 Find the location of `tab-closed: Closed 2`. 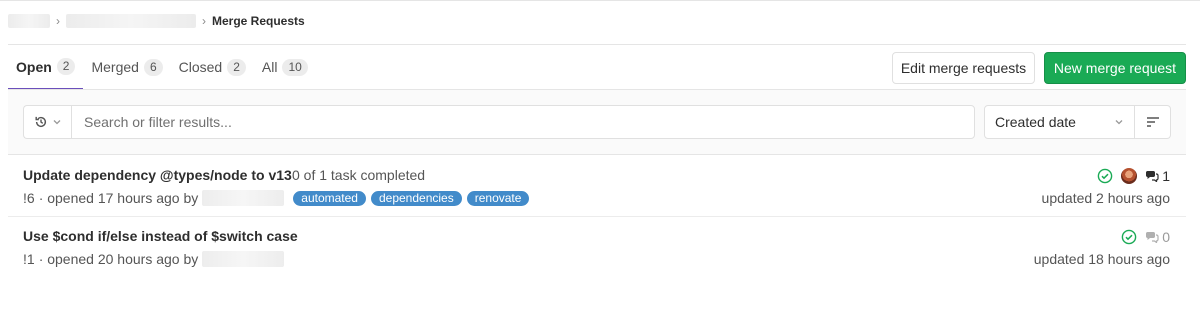

tab-closed: Closed 2 is located at coordinates (212, 67).